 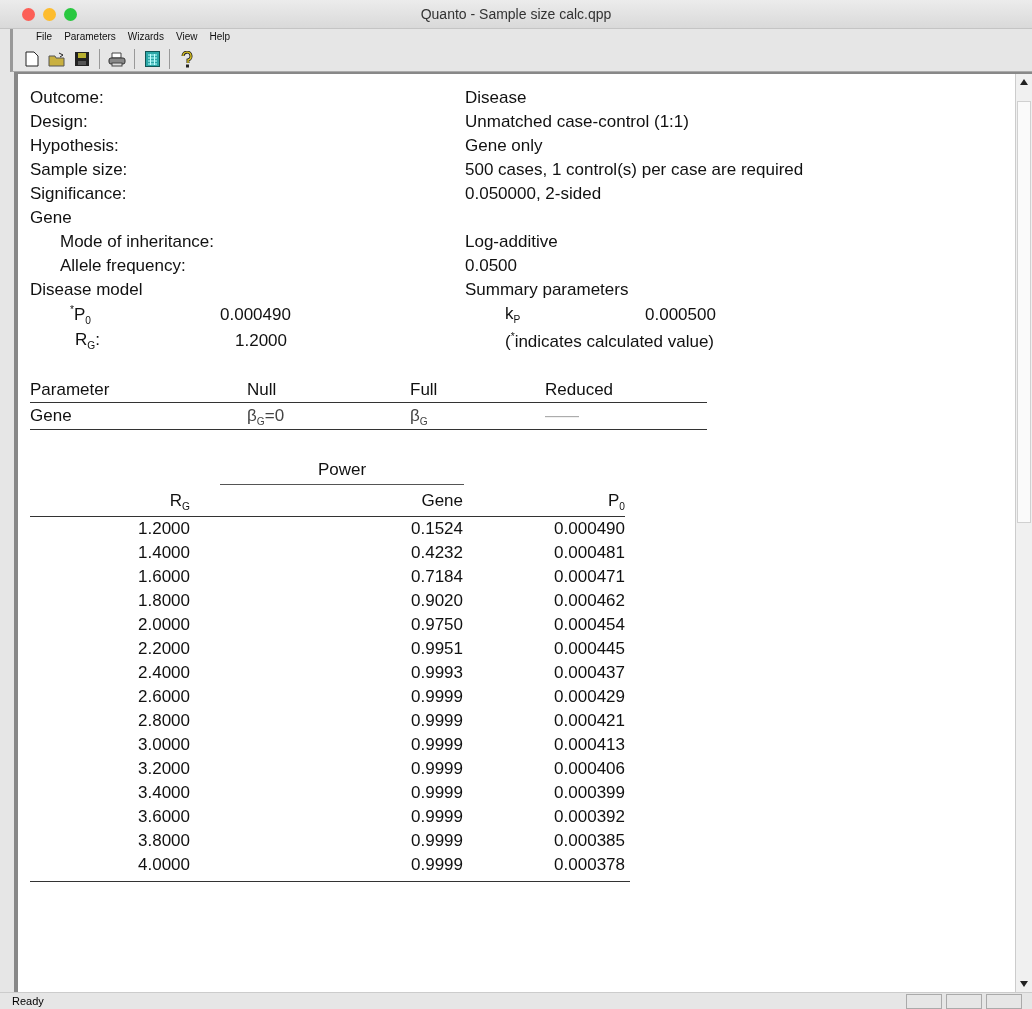 I want to click on table-cell-text: 2.2000, so click(x=163, y=649).